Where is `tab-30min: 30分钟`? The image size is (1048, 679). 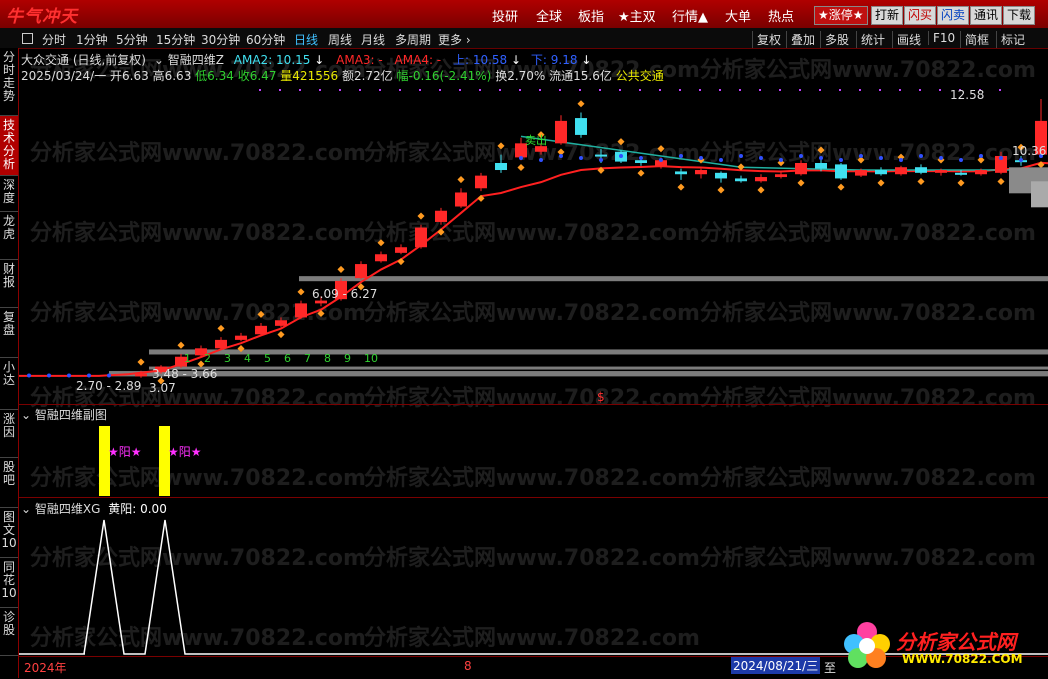
tab-30min: 30分钟 is located at coordinates (220, 39).